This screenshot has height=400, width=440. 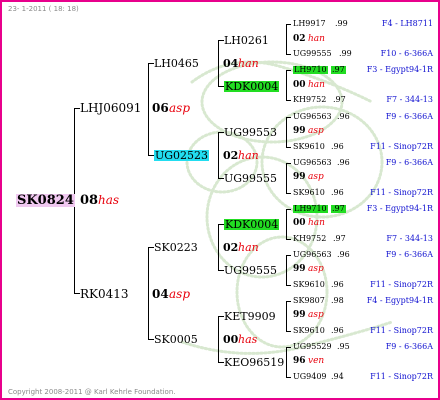 I want to click on gen4-id: UG99555, so click(x=312, y=54).